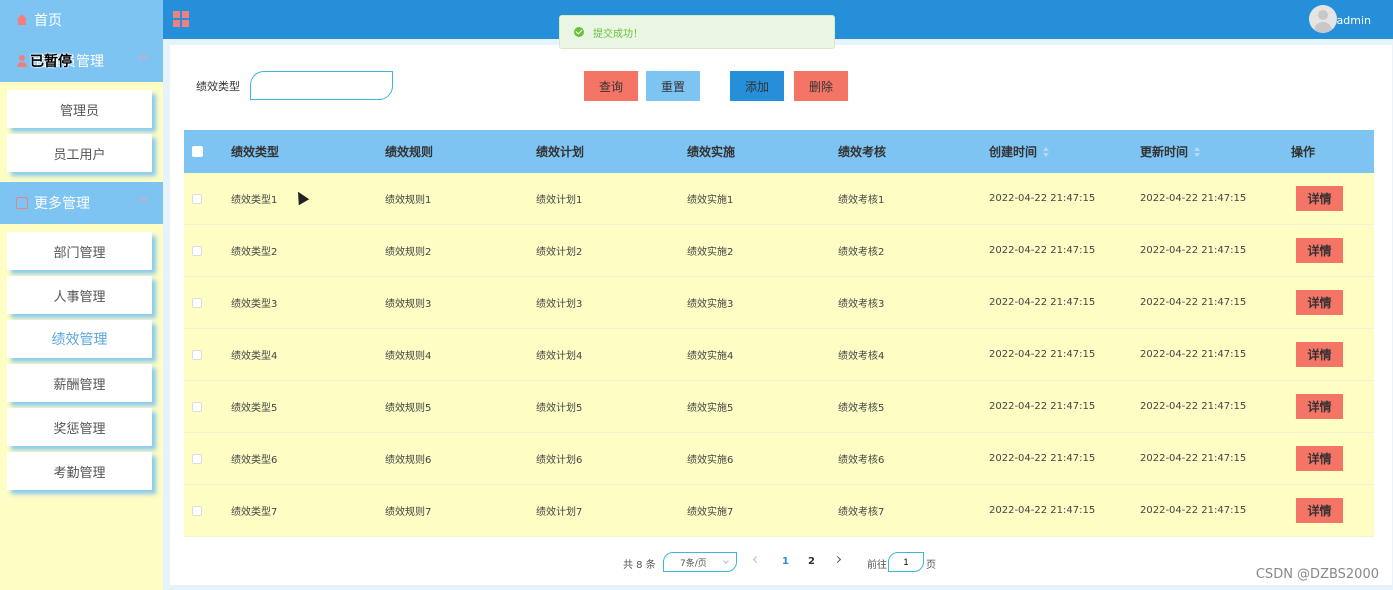 Image resolution: width=1393 pixels, height=590 pixels. Describe the element at coordinates (785, 561) in the screenshot. I see `page-number-1: 1` at that location.